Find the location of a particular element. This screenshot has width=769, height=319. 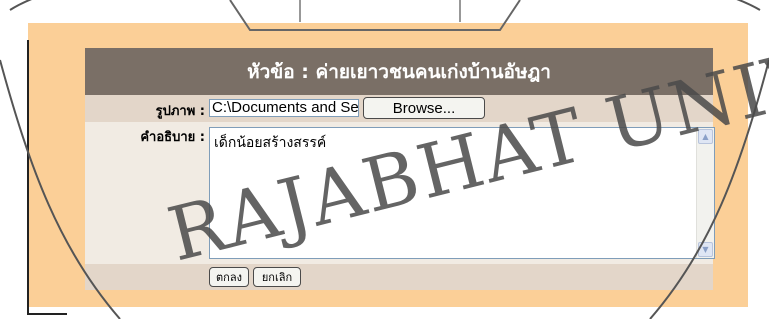

image-path-input: C:\Documents and Setti is located at coordinates (284, 108).